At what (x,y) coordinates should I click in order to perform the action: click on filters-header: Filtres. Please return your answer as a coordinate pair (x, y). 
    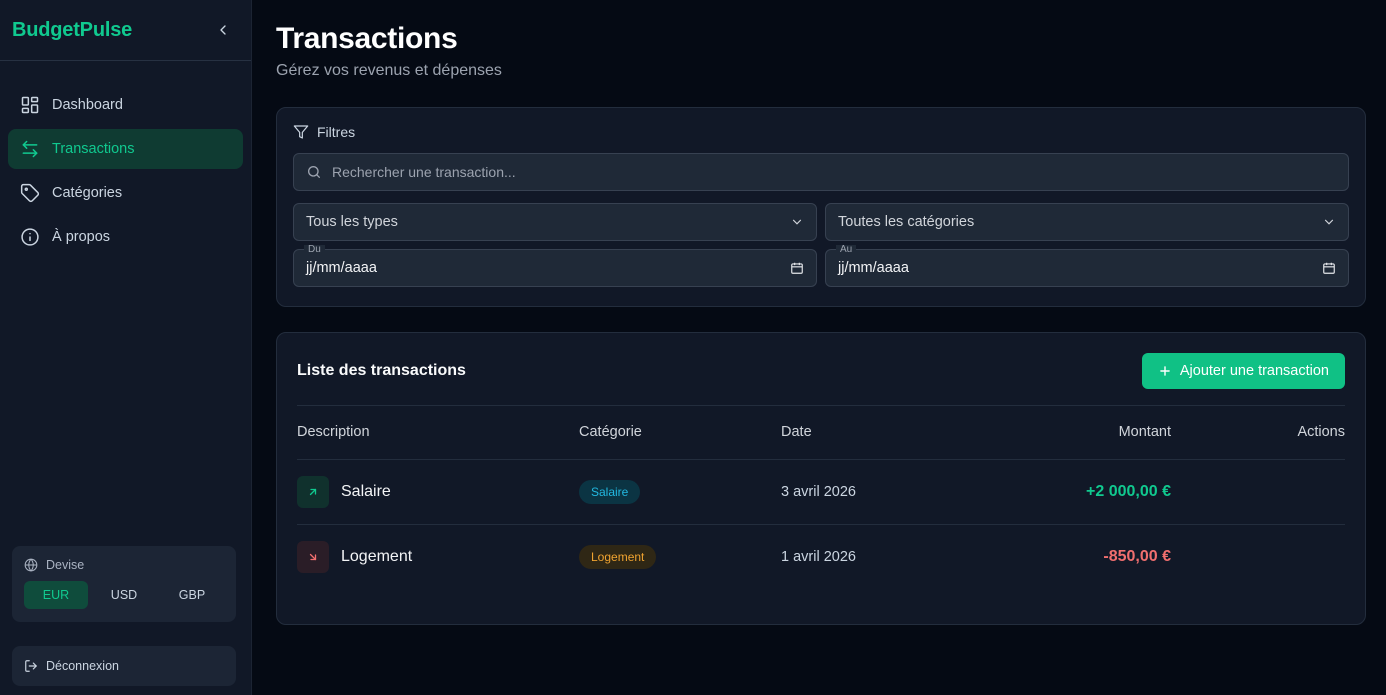
    Looking at the image, I should click on (821, 132).